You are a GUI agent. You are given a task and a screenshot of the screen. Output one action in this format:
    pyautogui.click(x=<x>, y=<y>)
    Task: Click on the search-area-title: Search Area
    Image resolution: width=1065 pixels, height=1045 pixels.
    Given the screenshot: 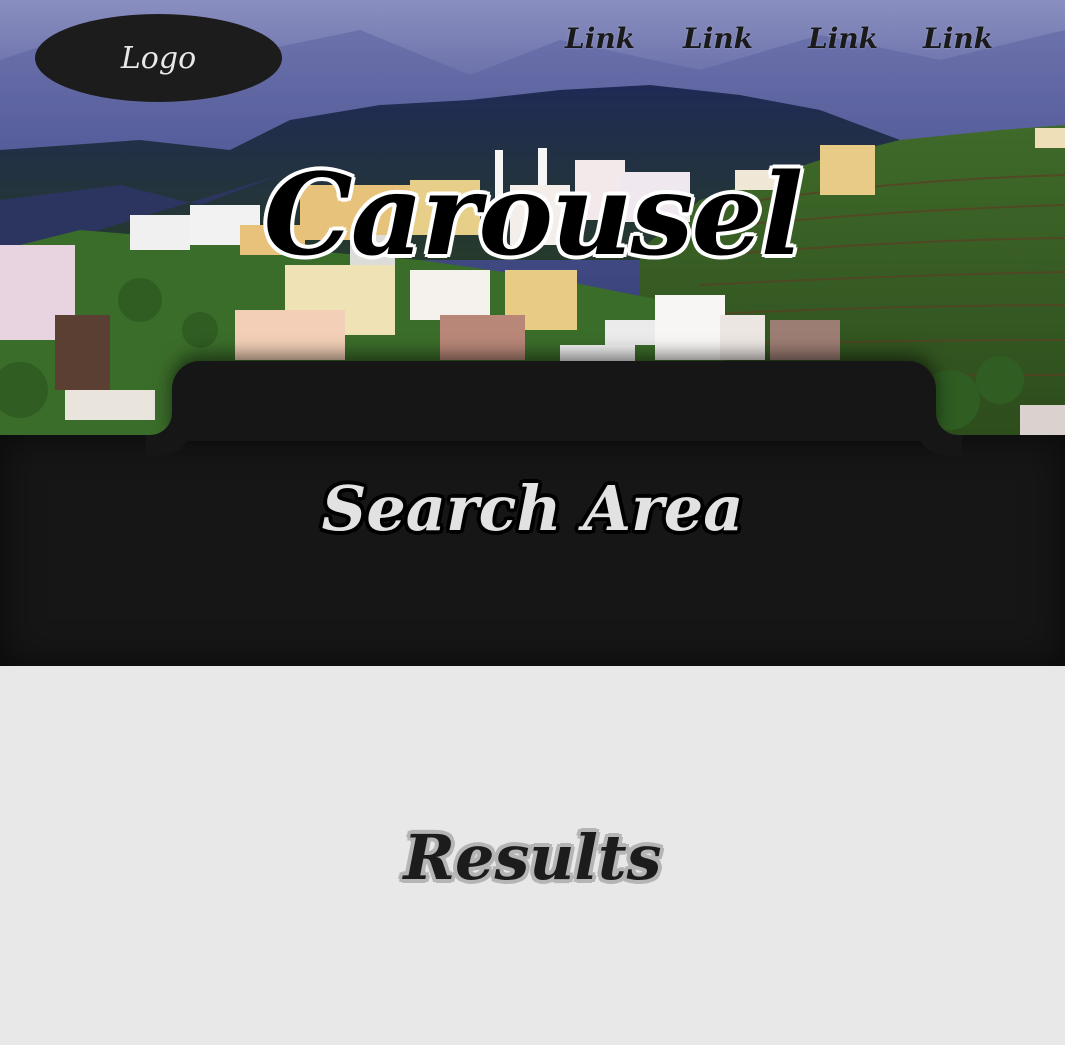 What is the action you would take?
    pyautogui.click(x=532, y=508)
    